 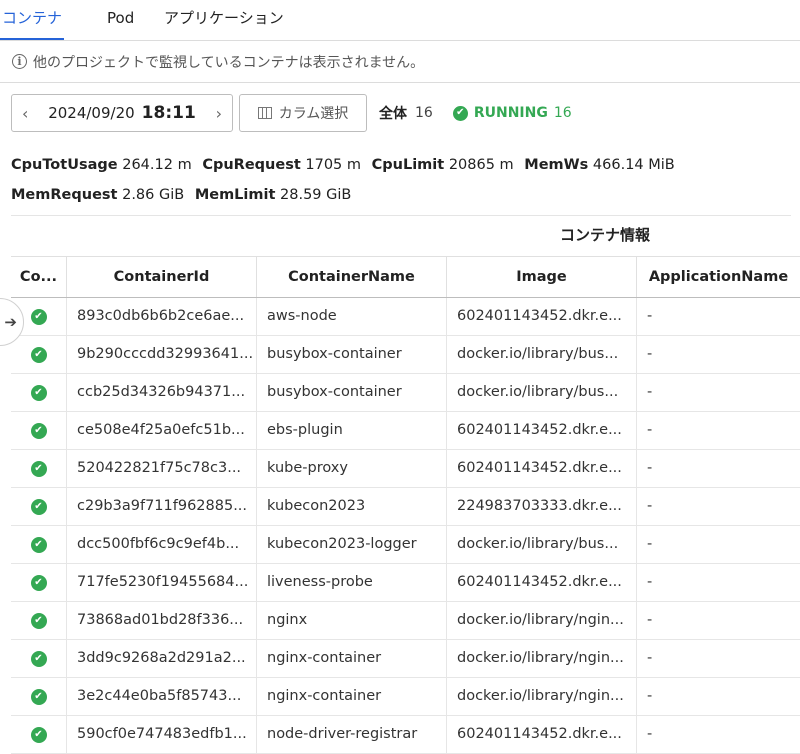 I want to click on chevron-right-icon: ›, so click(x=219, y=113).